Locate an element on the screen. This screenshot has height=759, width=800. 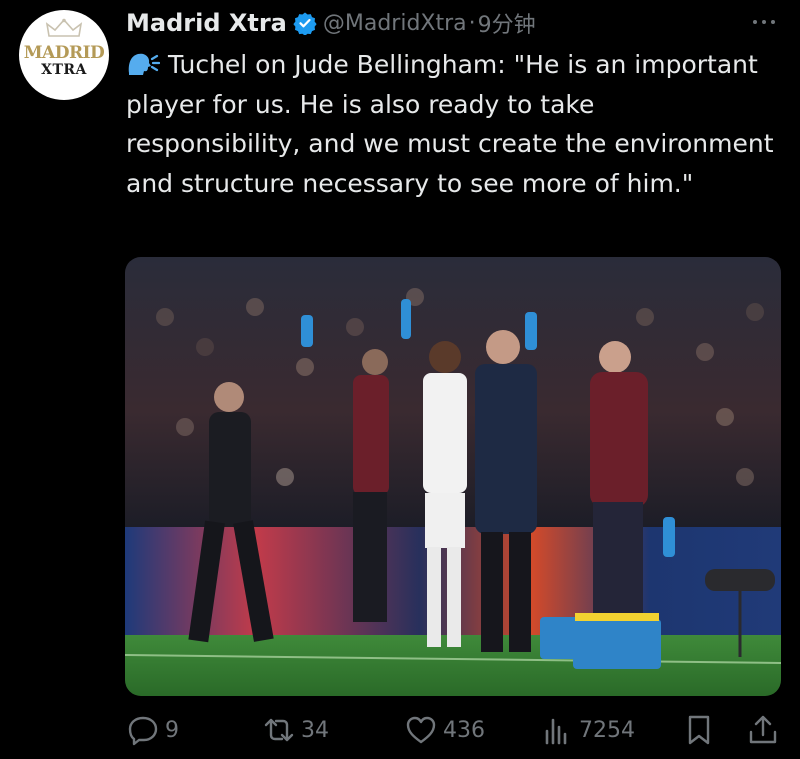
bookmark-button is located at coordinates (699, 730).